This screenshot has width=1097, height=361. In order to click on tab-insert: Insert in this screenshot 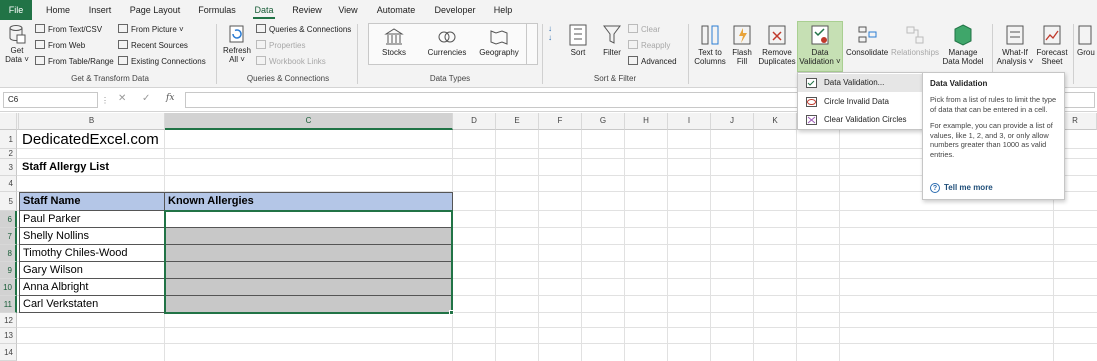, I will do `click(100, 10)`.